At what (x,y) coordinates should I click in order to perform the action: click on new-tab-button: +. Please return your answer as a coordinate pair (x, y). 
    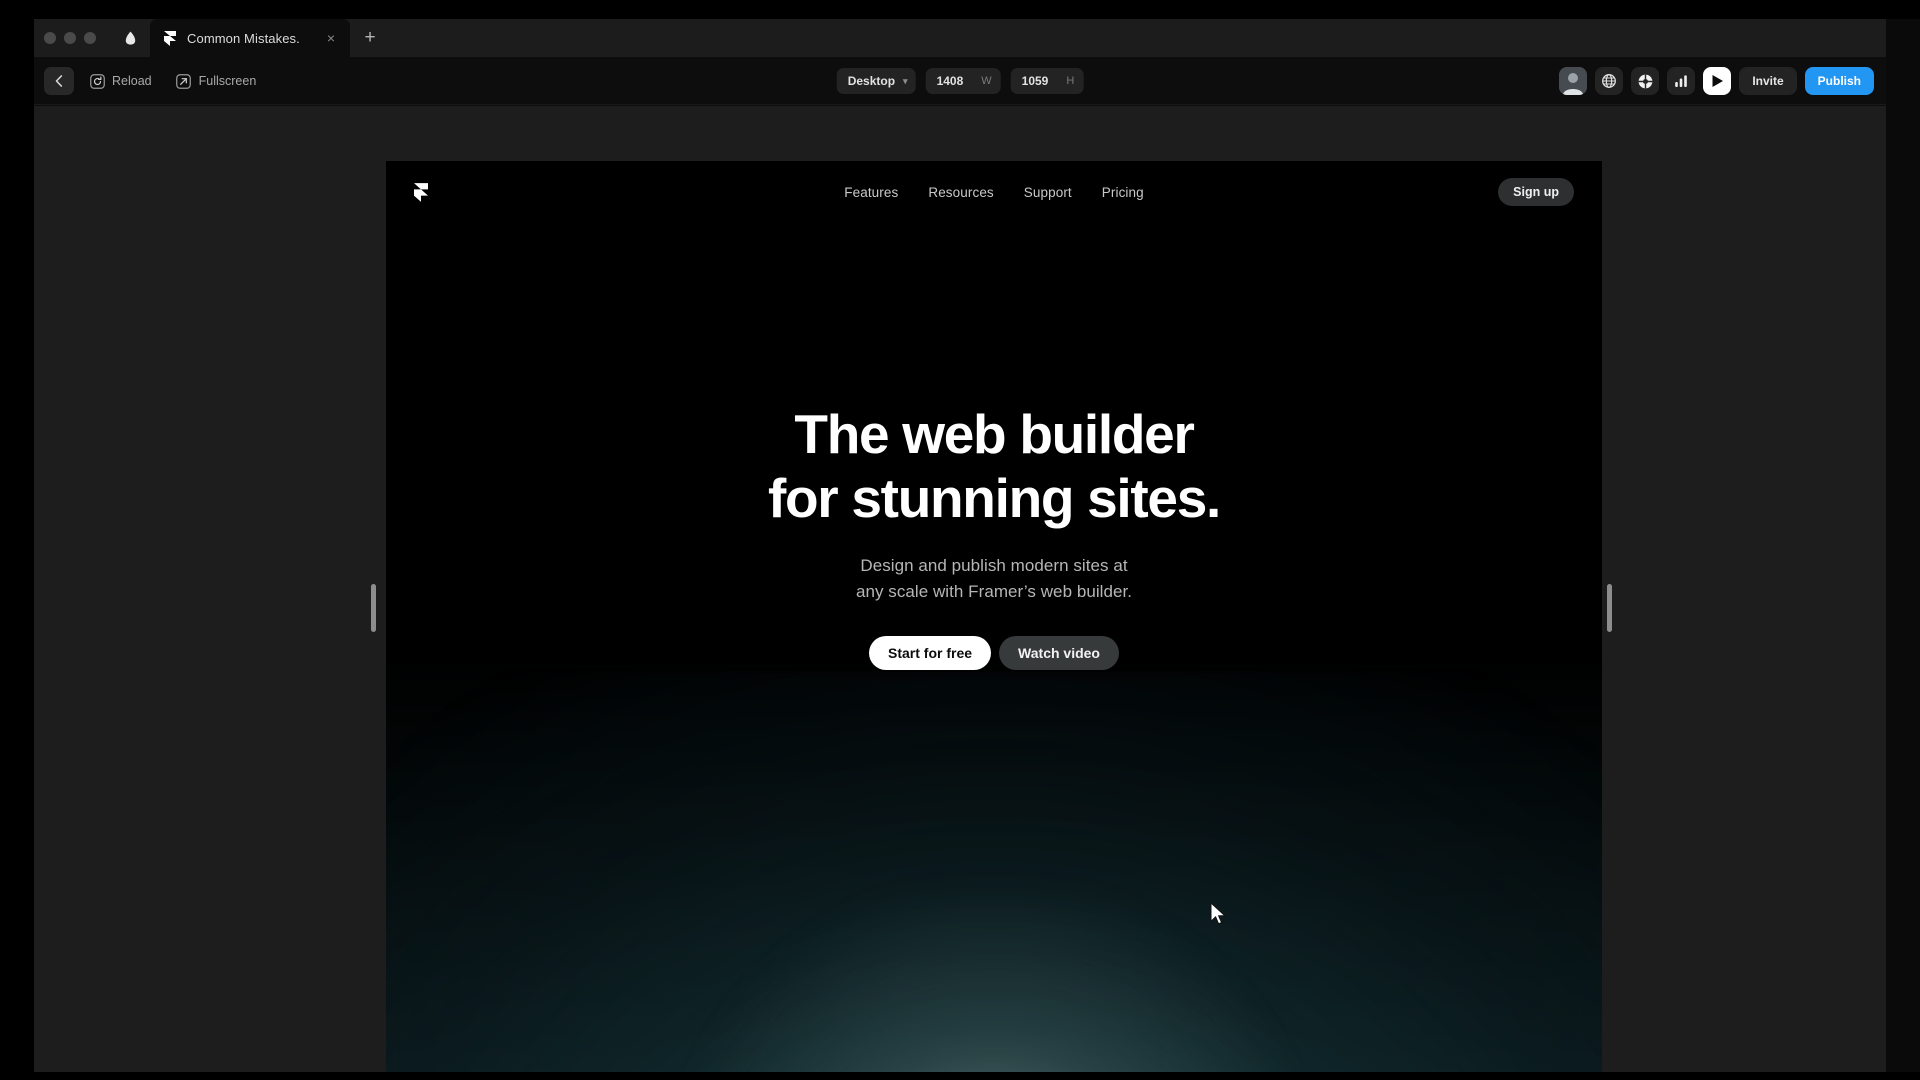
    Looking at the image, I should click on (370, 38).